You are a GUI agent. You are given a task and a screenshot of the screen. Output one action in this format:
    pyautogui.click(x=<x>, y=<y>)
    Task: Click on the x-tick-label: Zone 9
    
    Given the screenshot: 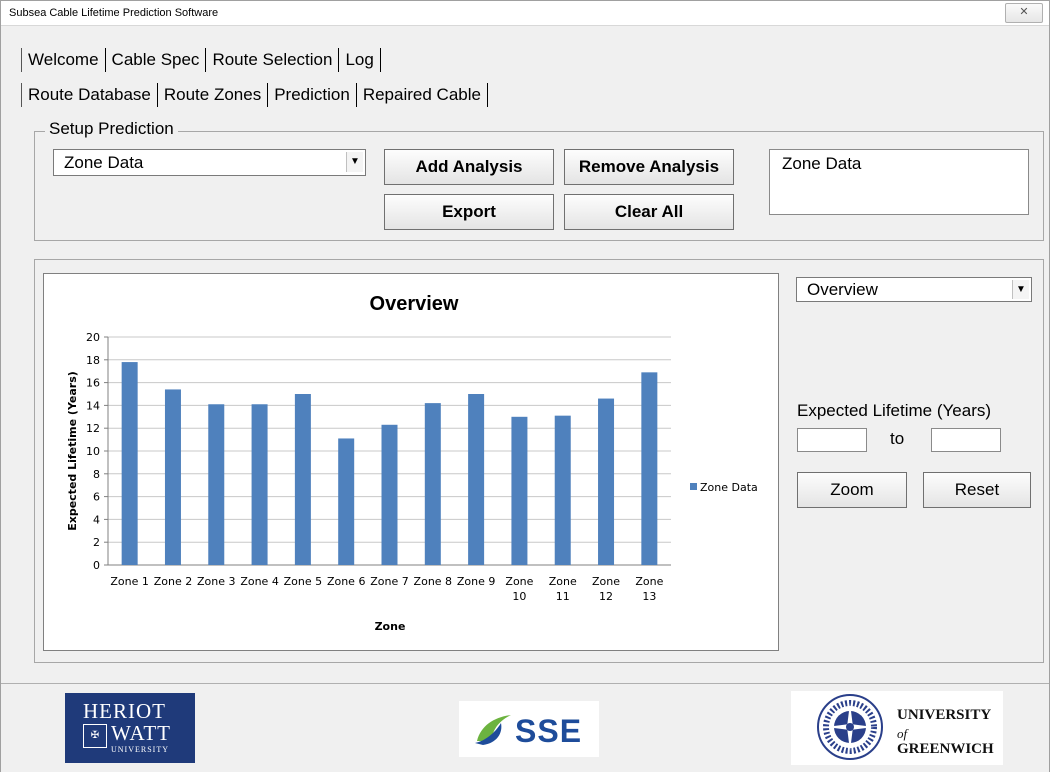 What is the action you would take?
    pyautogui.click(x=476, y=581)
    